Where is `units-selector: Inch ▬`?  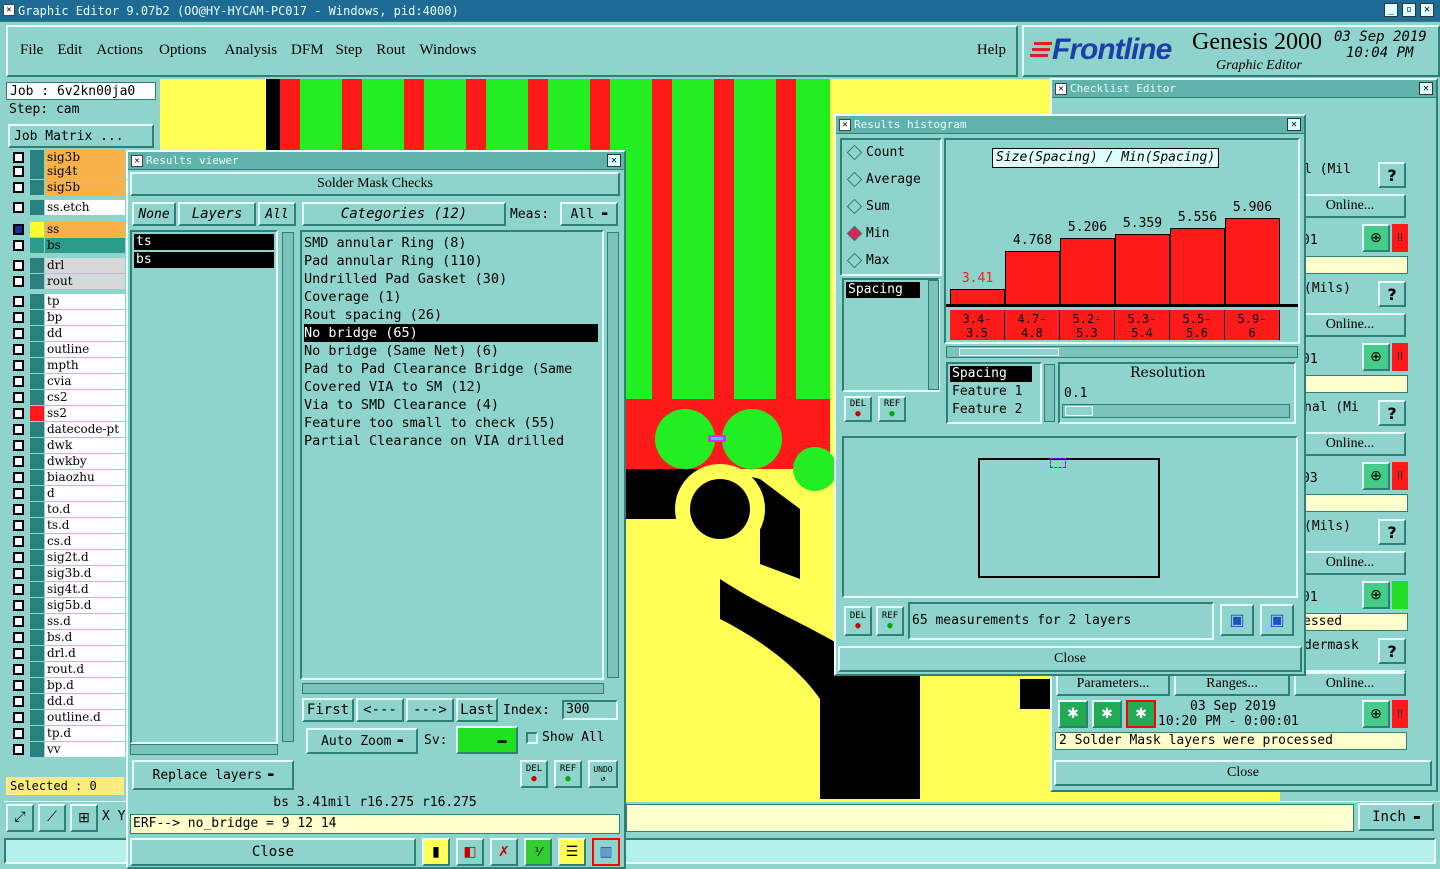
units-selector: Inch ▬ is located at coordinates (1396, 817).